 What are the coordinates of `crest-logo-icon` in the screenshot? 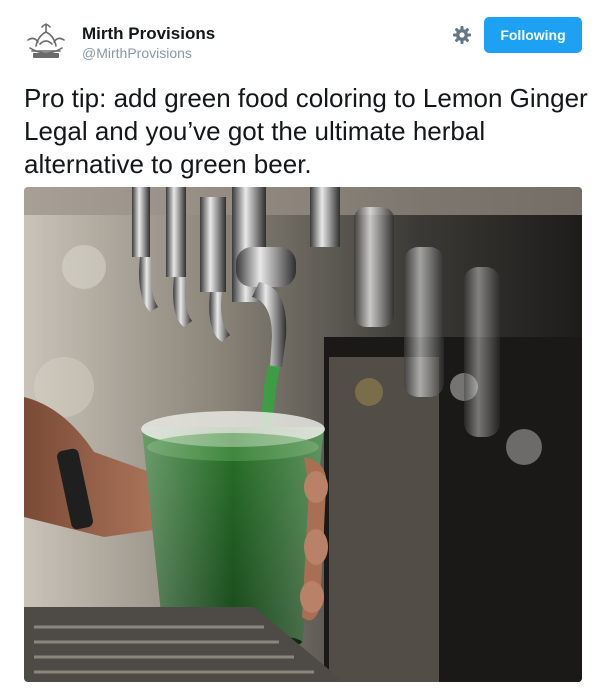 It's located at (46, 40).